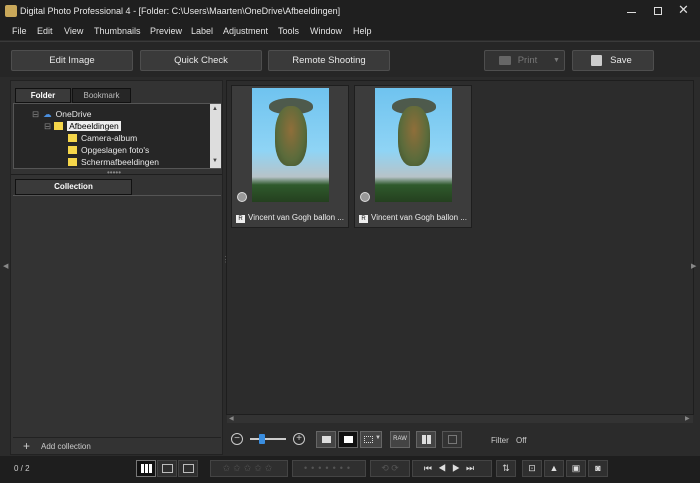 This screenshot has height=483, width=700. I want to click on layout-list-icon, so click(188, 468).